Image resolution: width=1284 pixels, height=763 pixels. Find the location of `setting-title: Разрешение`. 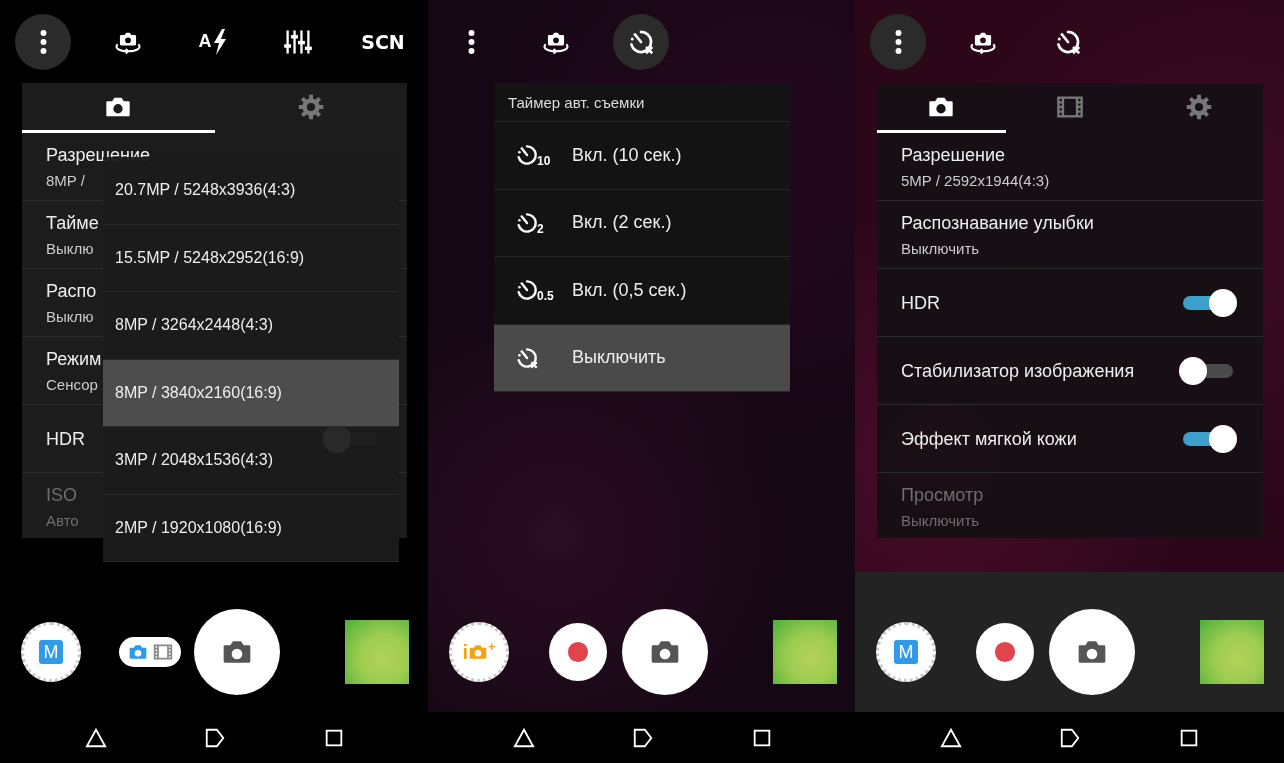

setting-title: Разрешение is located at coordinates (953, 155).